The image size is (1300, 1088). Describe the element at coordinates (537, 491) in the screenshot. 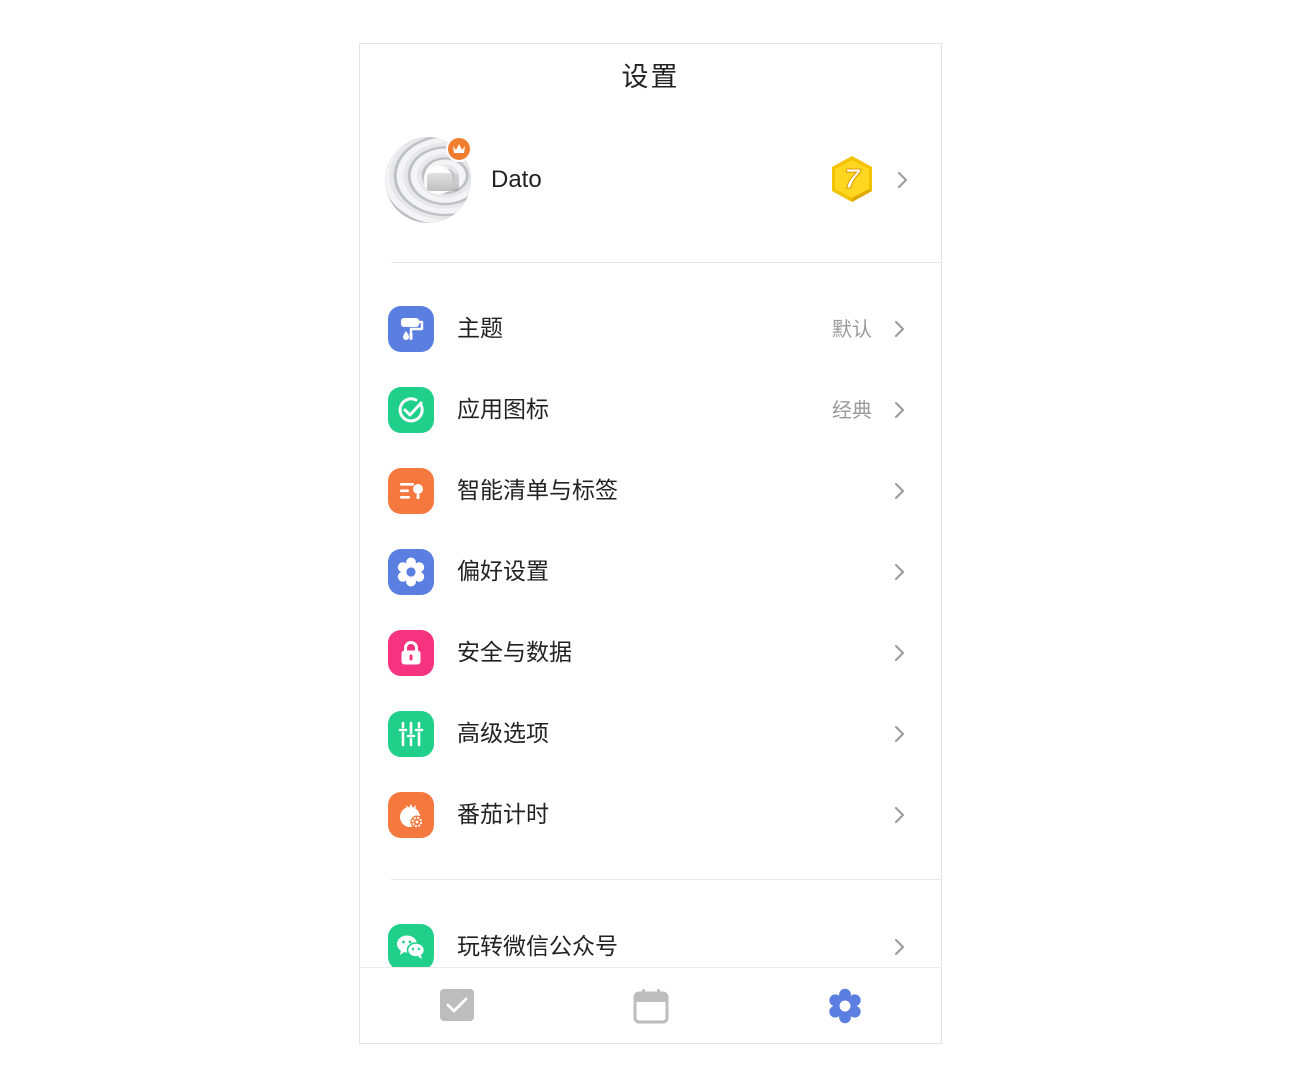

I see `settings-item-label: 智能清单与标签` at that location.